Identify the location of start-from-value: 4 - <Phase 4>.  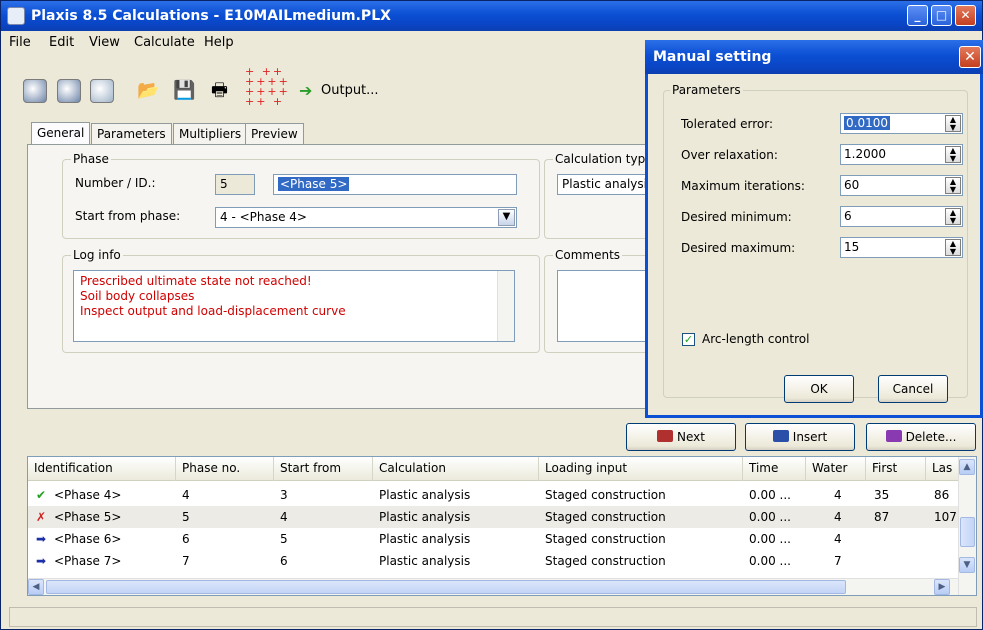
(263, 217).